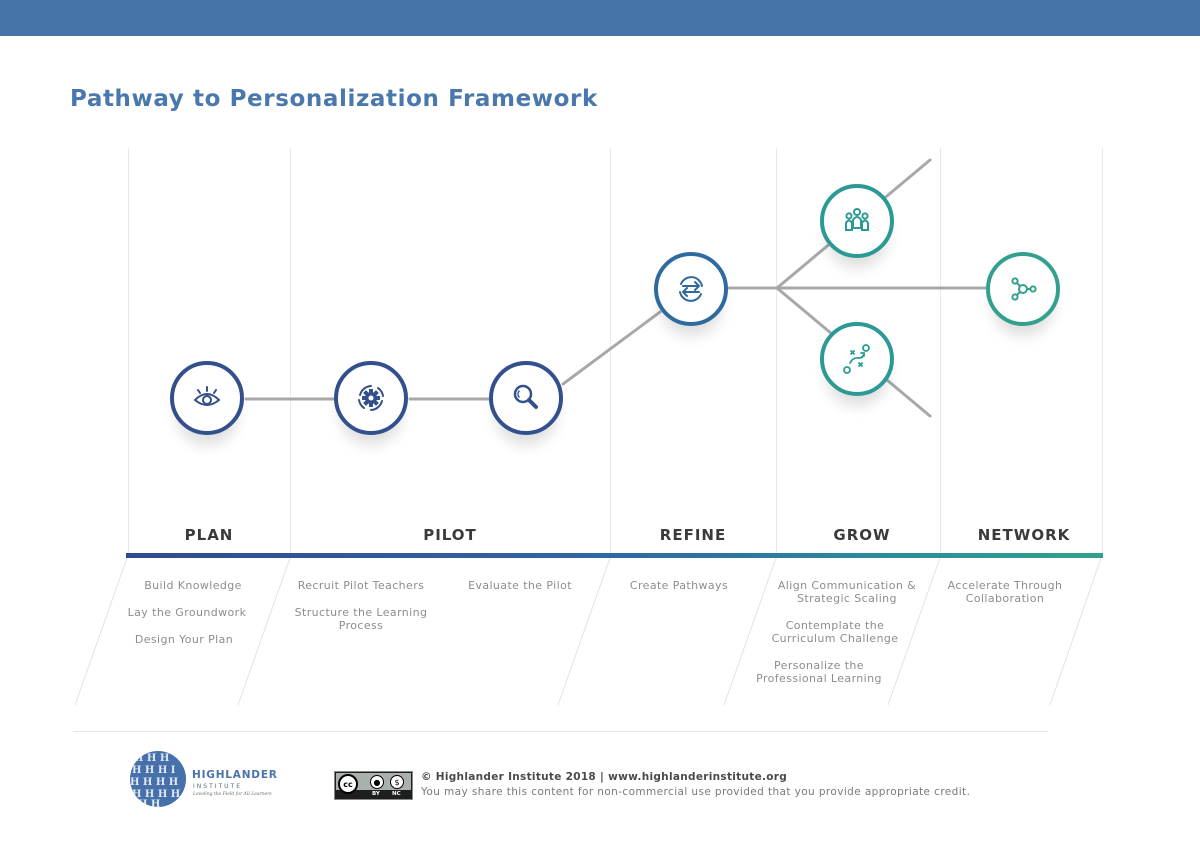 This screenshot has width=1200, height=843. I want to click on timeline-bar, so click(614, 555).